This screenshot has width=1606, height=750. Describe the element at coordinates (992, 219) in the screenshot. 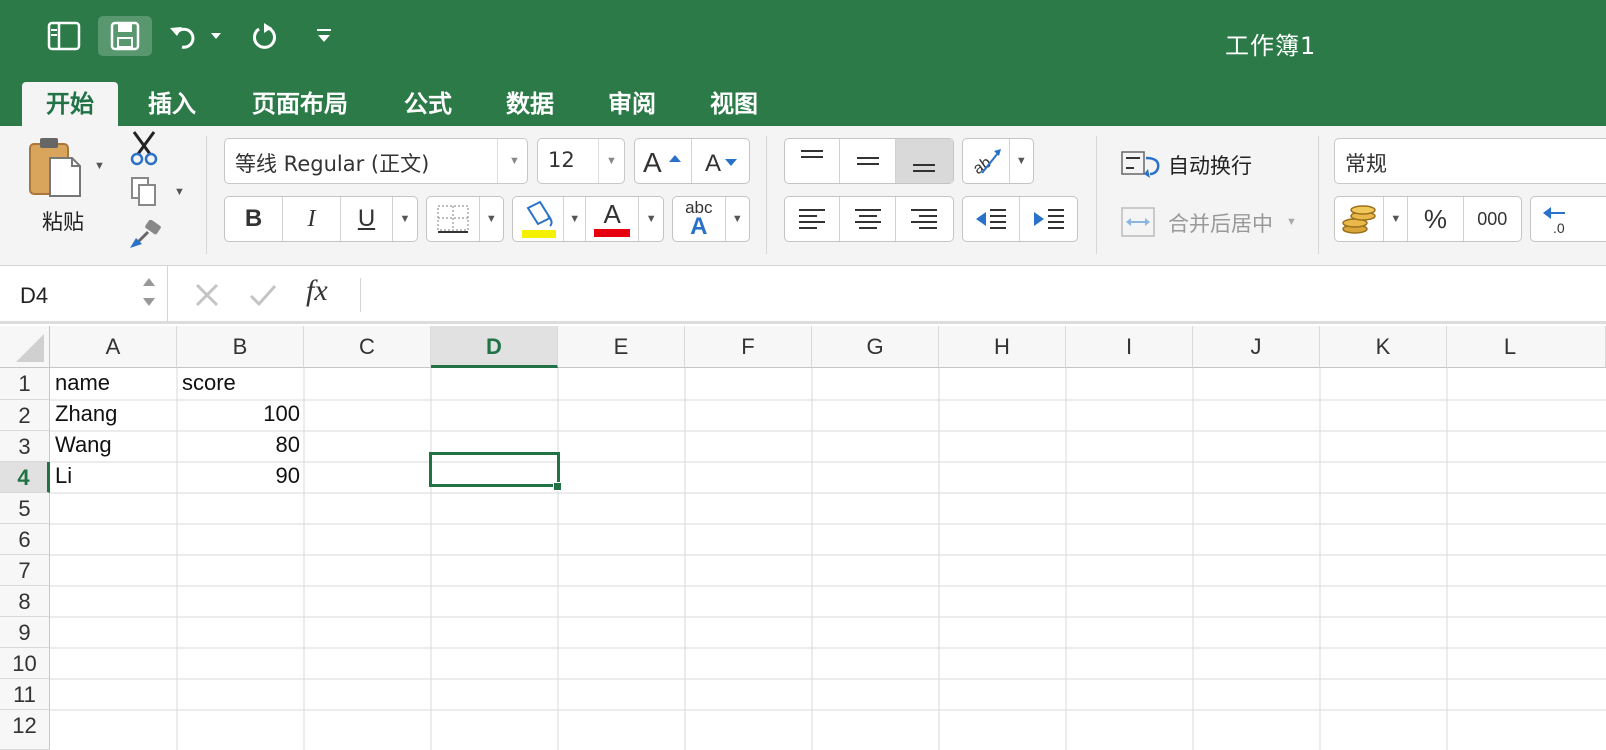

I see `decrease-indent-button` at that location.